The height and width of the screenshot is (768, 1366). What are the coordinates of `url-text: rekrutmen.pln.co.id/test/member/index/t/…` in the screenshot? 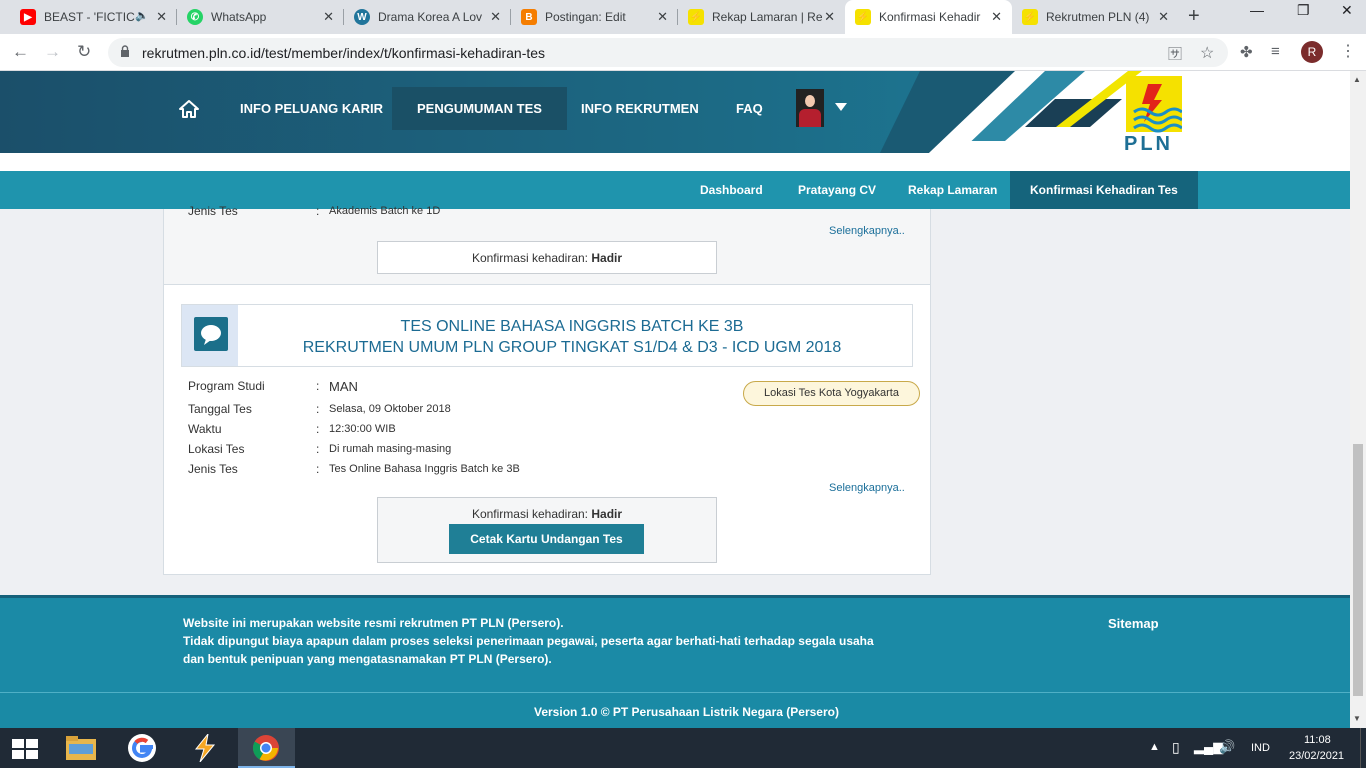 It's located at (344, 53).